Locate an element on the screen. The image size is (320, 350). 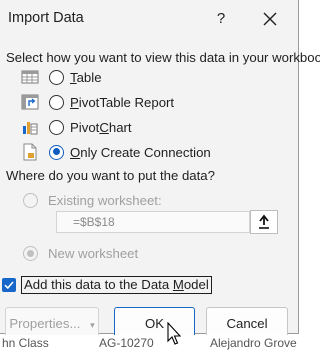
connection-icon is located at coordinates (30, 152).